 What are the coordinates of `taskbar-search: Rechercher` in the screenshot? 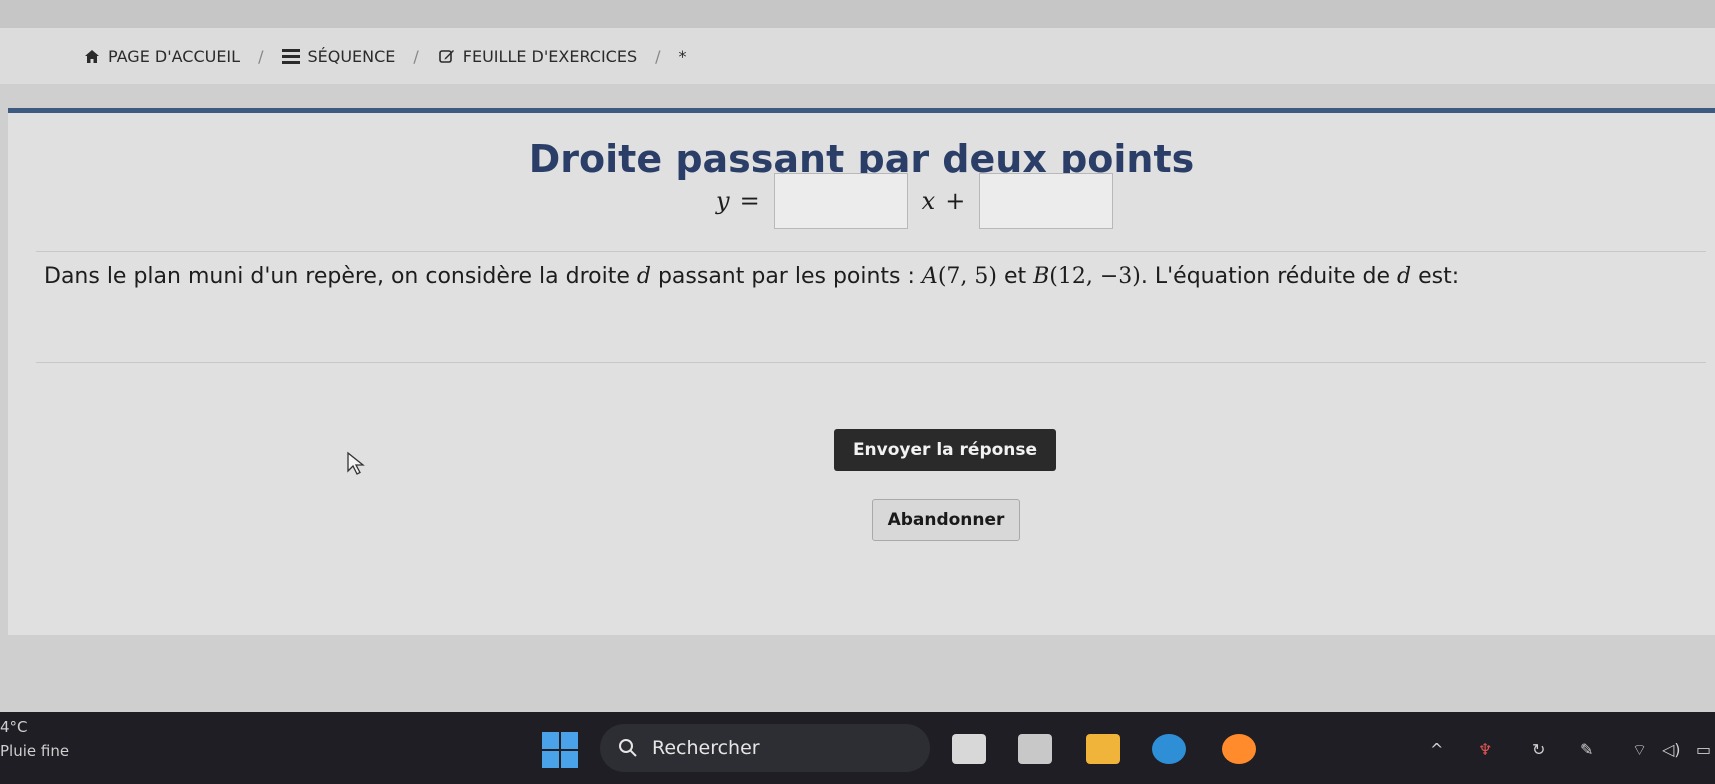 It's located at (765, 748).